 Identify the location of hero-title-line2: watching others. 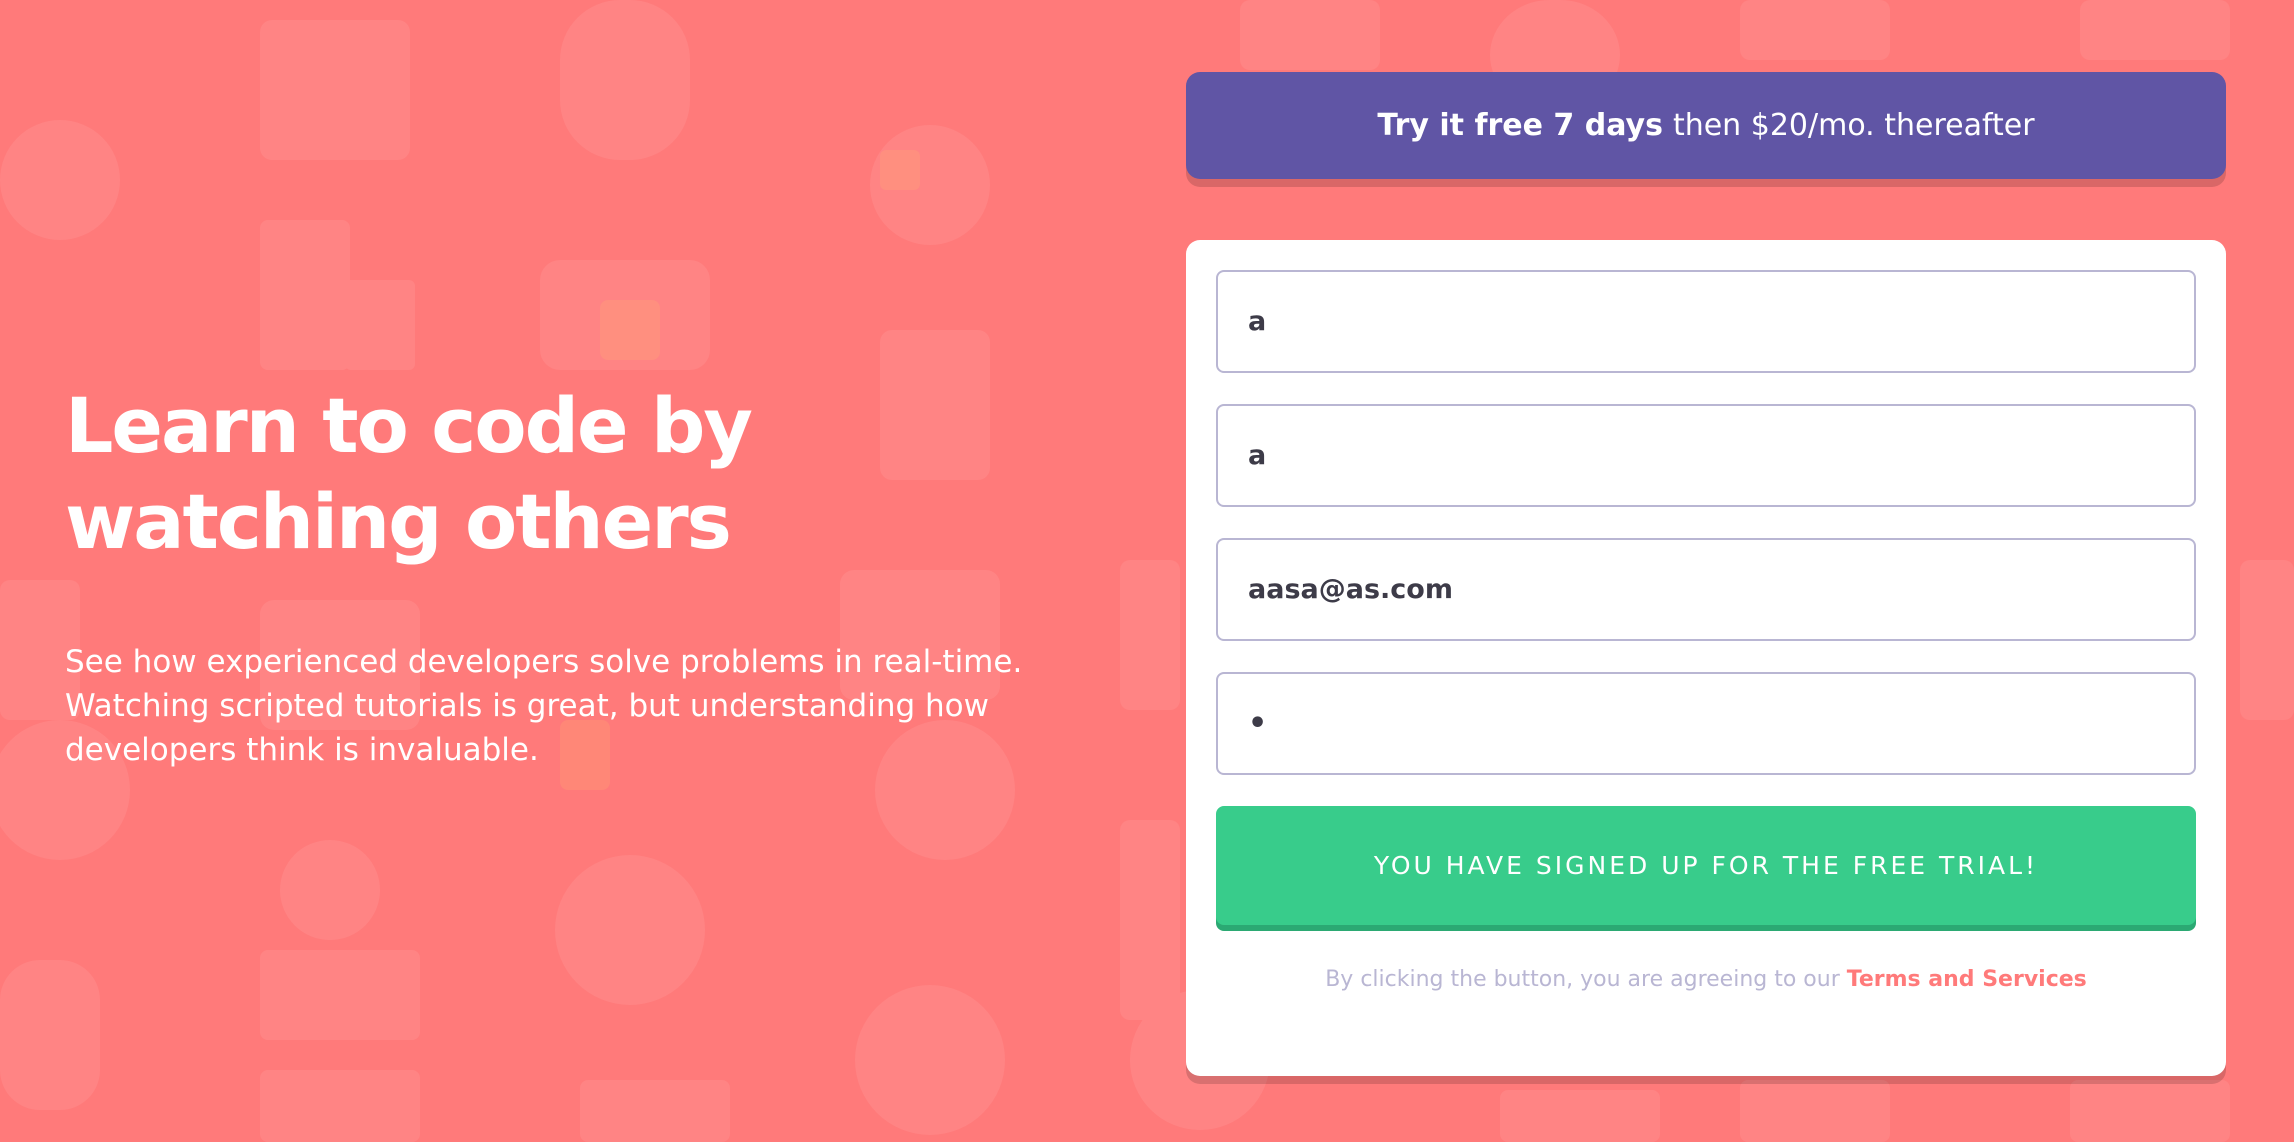
(398, 521).